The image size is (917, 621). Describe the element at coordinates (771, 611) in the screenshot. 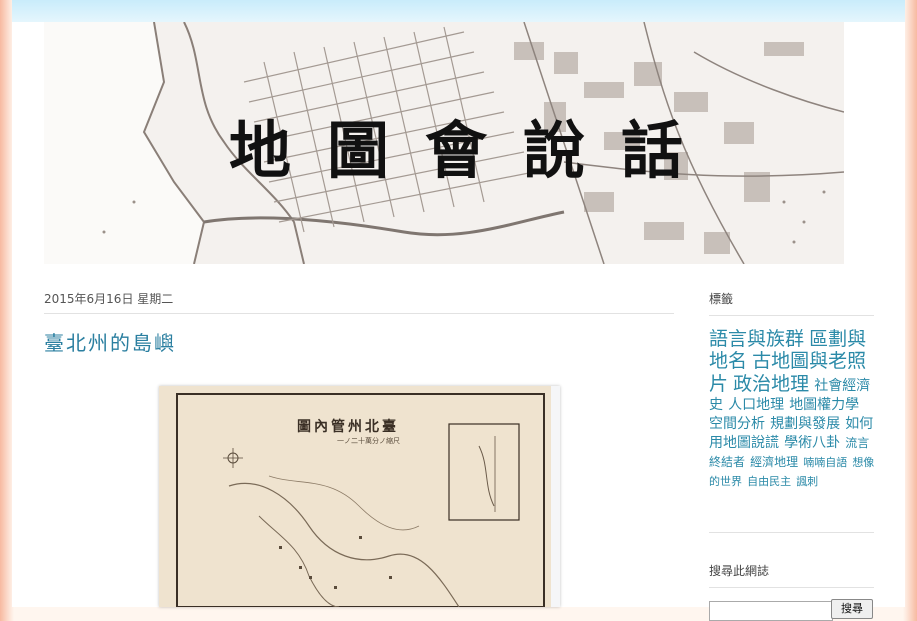

I see `search-input` at that location.